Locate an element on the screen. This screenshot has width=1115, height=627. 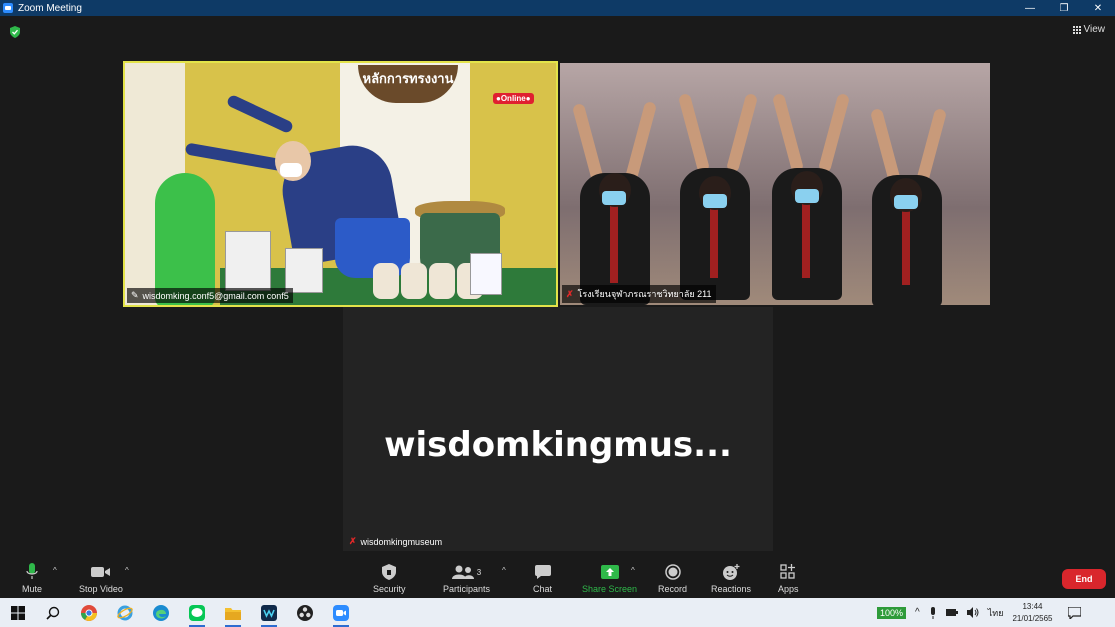
taskbar-zoom is located at coordinates (341, 614).